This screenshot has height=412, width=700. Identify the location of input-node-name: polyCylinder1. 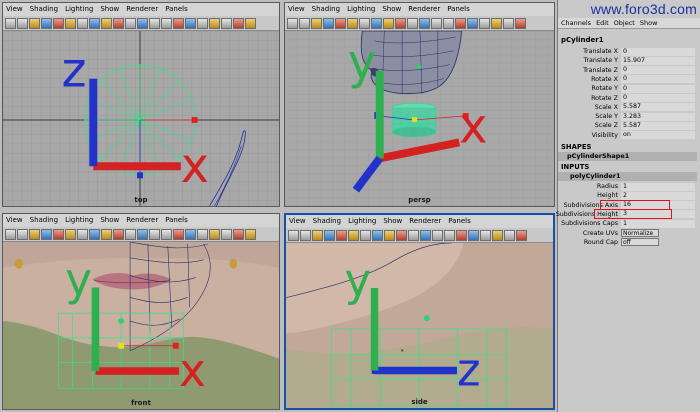
(627, 176).